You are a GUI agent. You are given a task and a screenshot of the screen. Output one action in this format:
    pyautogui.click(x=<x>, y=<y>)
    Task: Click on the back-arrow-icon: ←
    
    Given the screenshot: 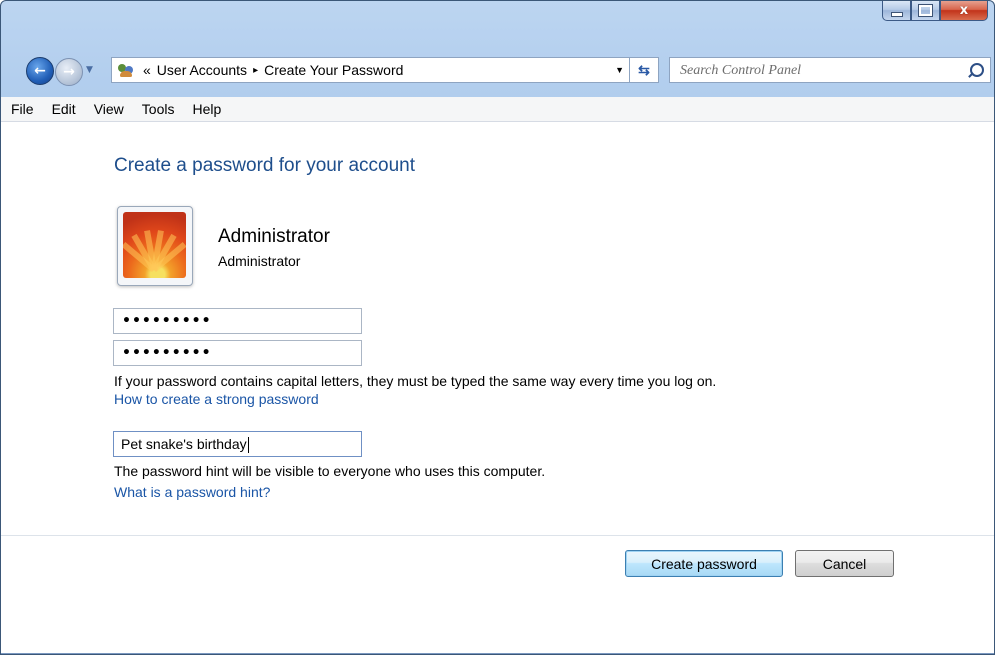 What is the action you would take?
    pyautogui.click(x=40, y=71)
    